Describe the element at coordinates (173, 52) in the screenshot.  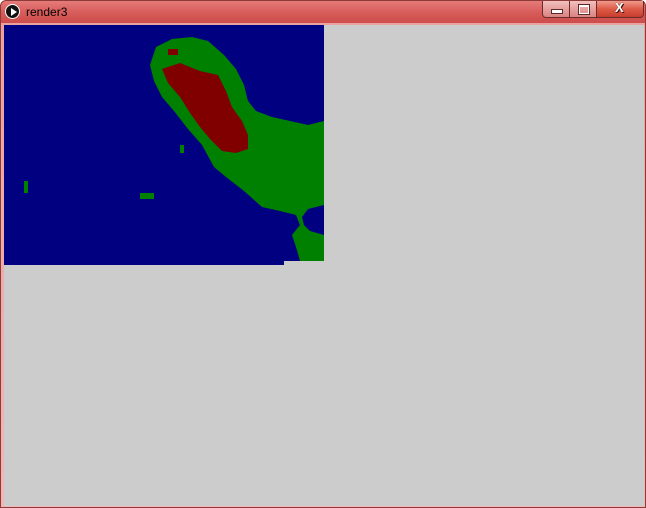
I see `peak-speck` at that location.